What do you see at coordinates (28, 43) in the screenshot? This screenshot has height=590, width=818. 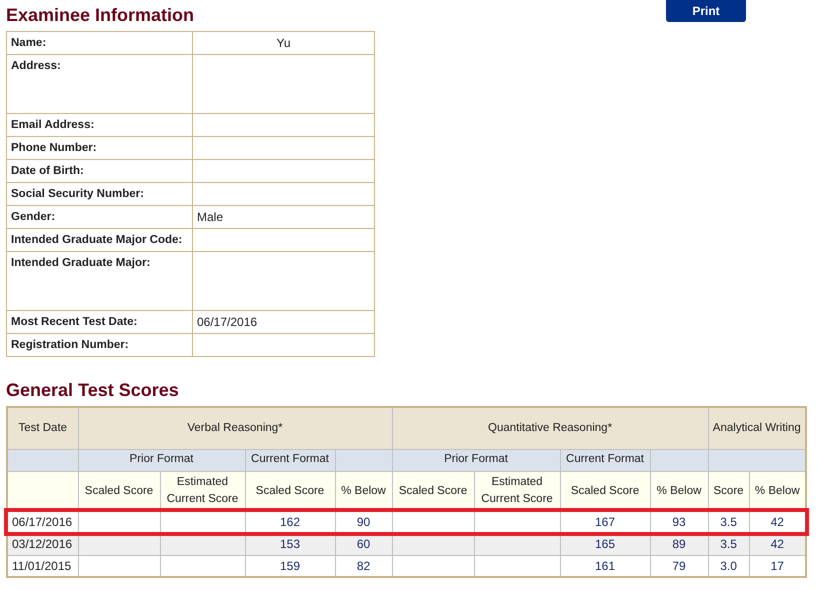 I see `field-label: Name:` at bounding box center [28, 43].